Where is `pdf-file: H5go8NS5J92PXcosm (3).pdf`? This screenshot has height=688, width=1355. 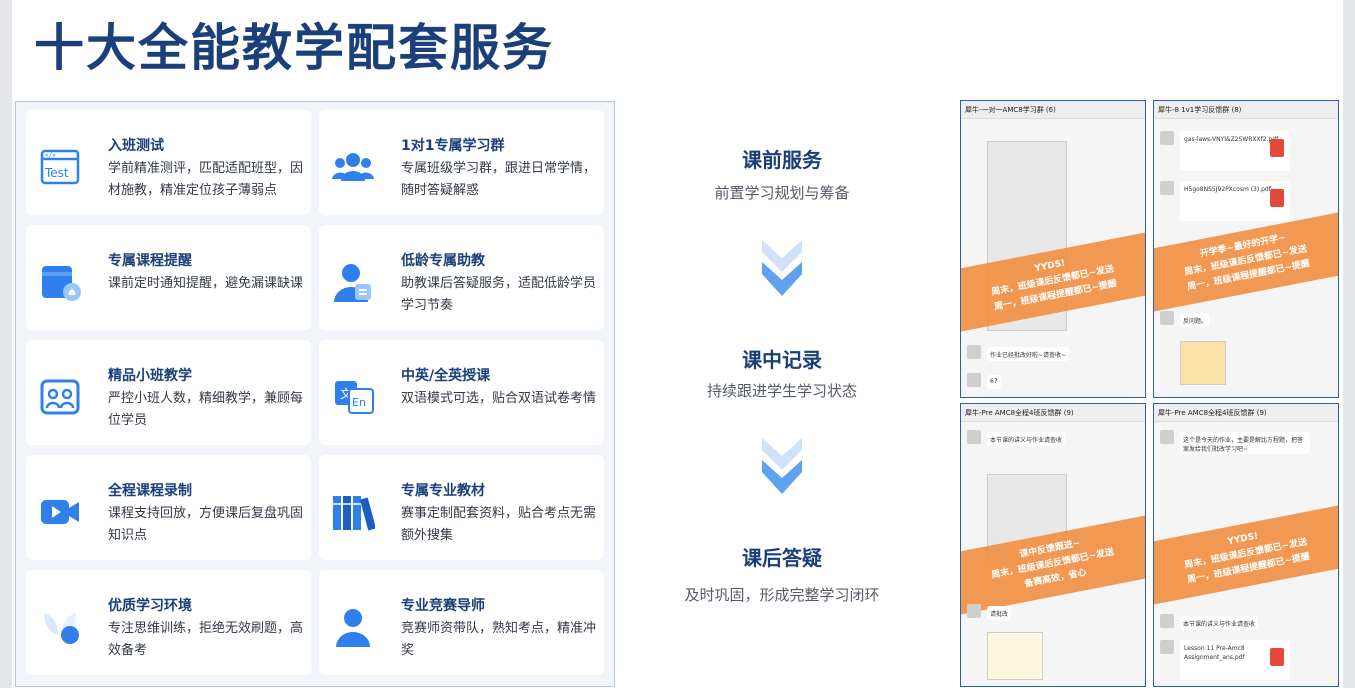
pdf-file: H5go8NS5J92PXcosm (3).pdf is located at coordinates (1235, 201).